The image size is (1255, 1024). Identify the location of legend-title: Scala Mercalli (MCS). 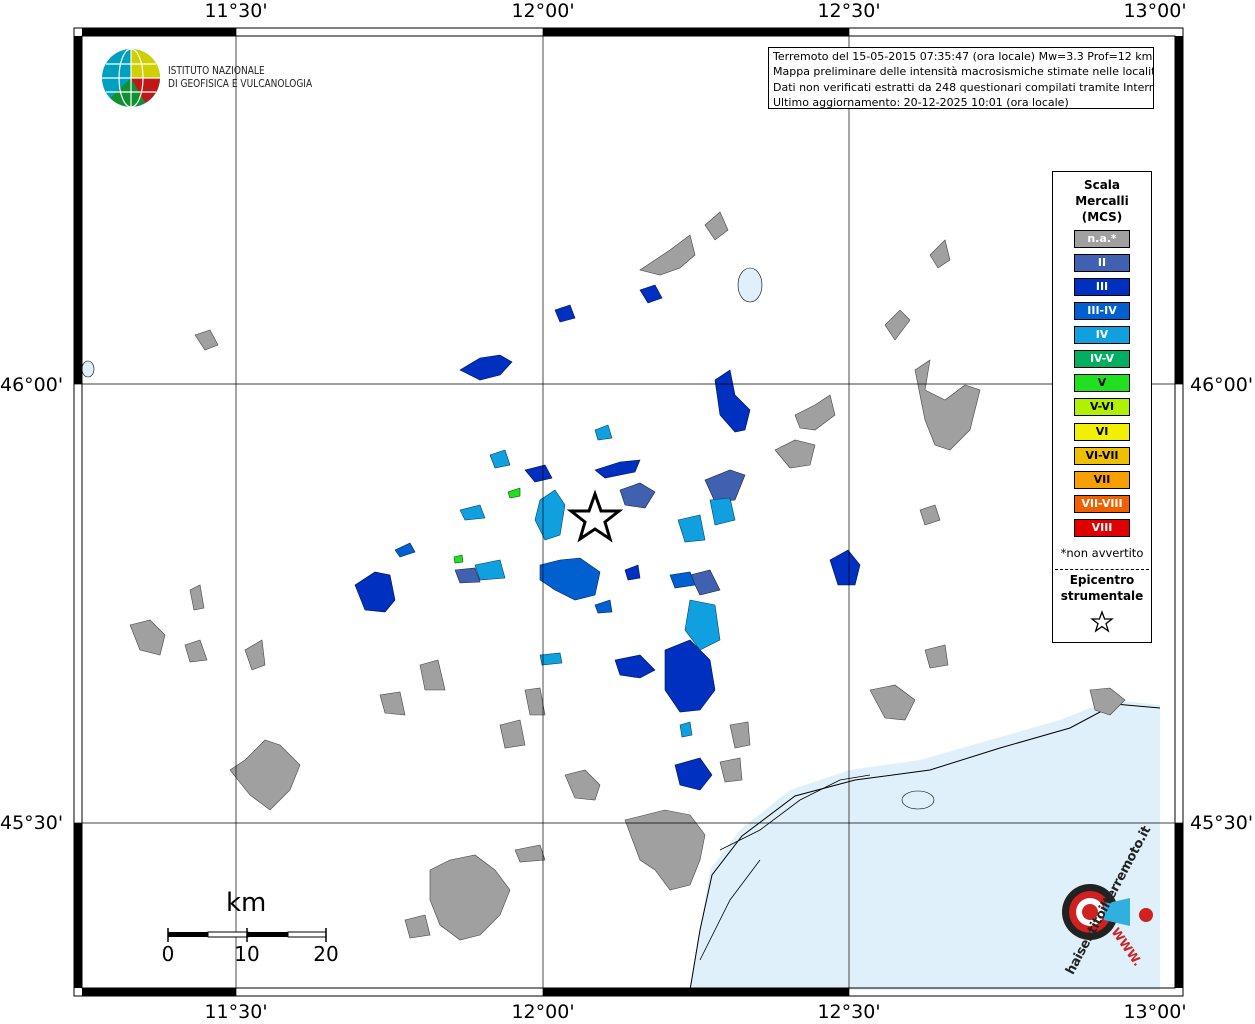
(1102, 201).